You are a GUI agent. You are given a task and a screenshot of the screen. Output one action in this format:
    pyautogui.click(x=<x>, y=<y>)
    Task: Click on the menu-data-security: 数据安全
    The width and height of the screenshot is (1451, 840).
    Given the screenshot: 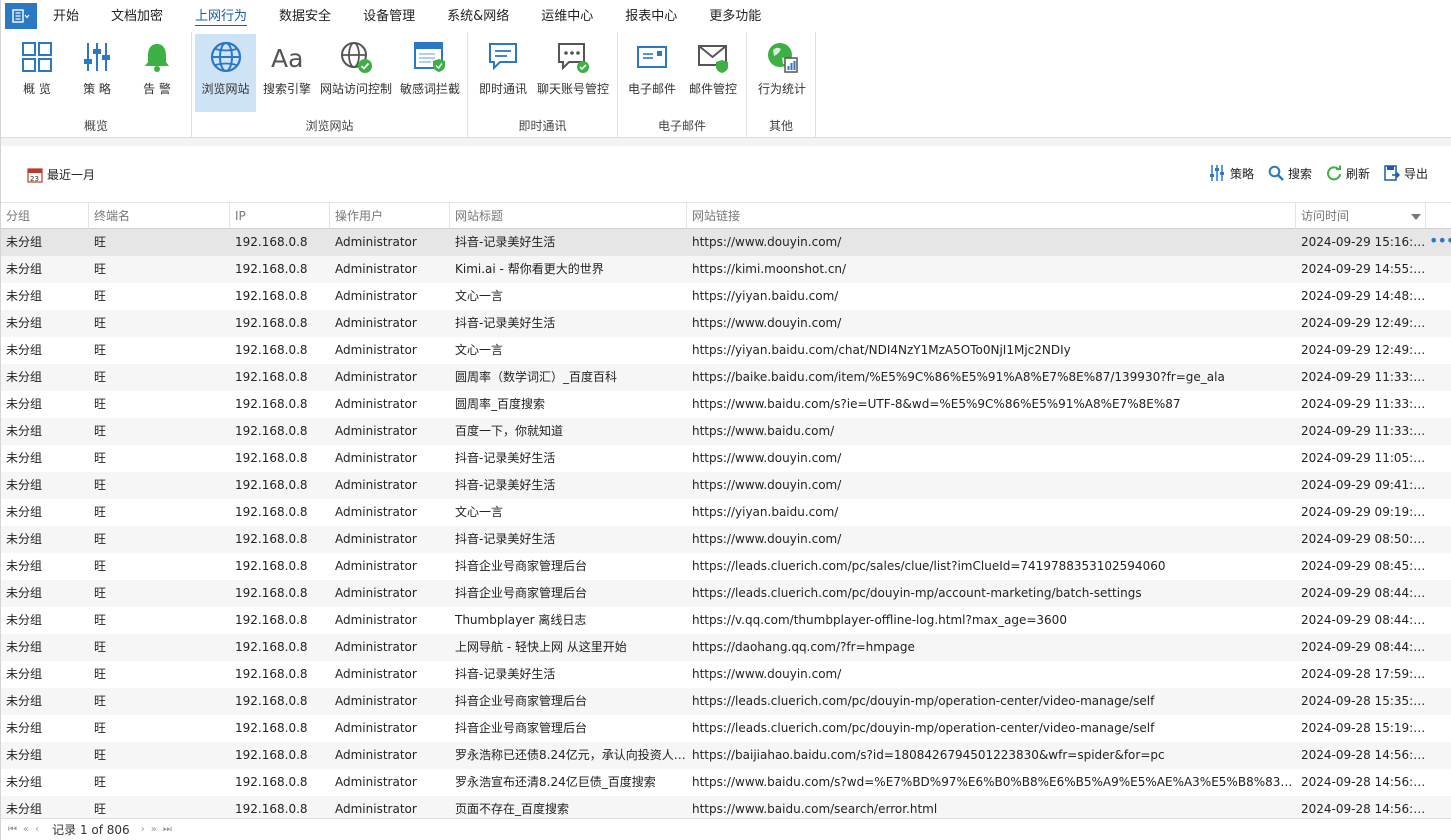 What is the action you would take?
    pyautogui.click(x=305, y=16)
    